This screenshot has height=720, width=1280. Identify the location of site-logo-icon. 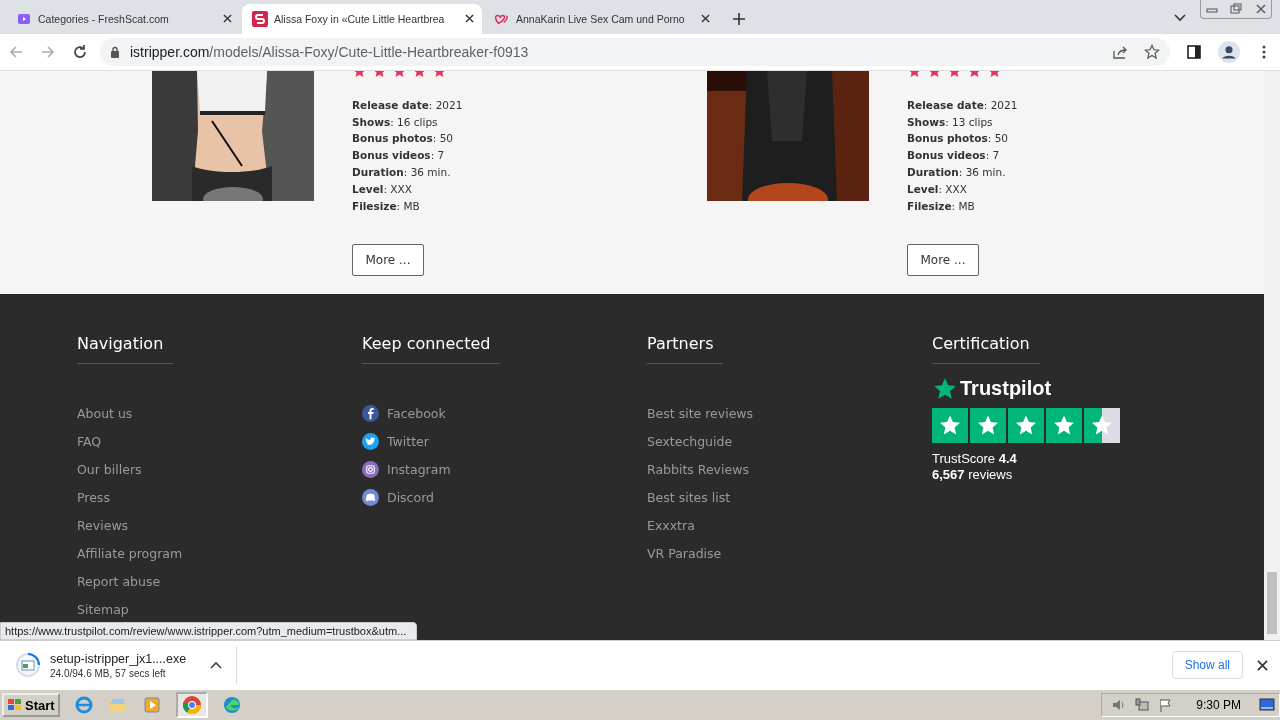
(260, 18).